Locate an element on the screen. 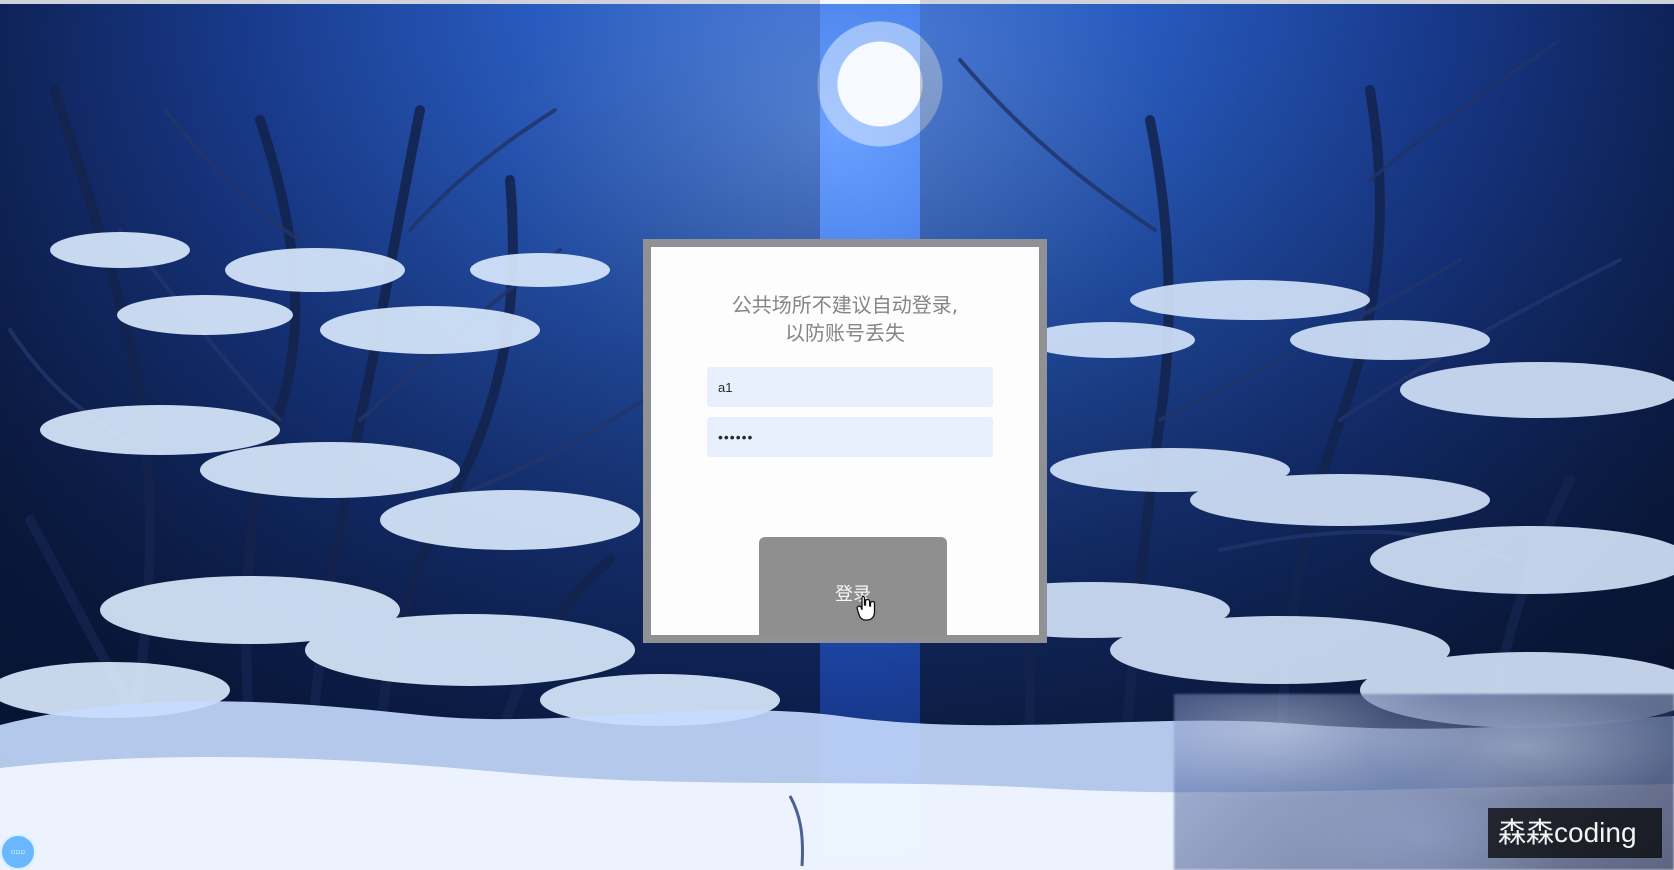 The height and width of the screenshot is (870, 1674). login-card-frame: 公共场所不建议自动登录, 以防账号丢失 登录 is located at coordinates (845, 441).